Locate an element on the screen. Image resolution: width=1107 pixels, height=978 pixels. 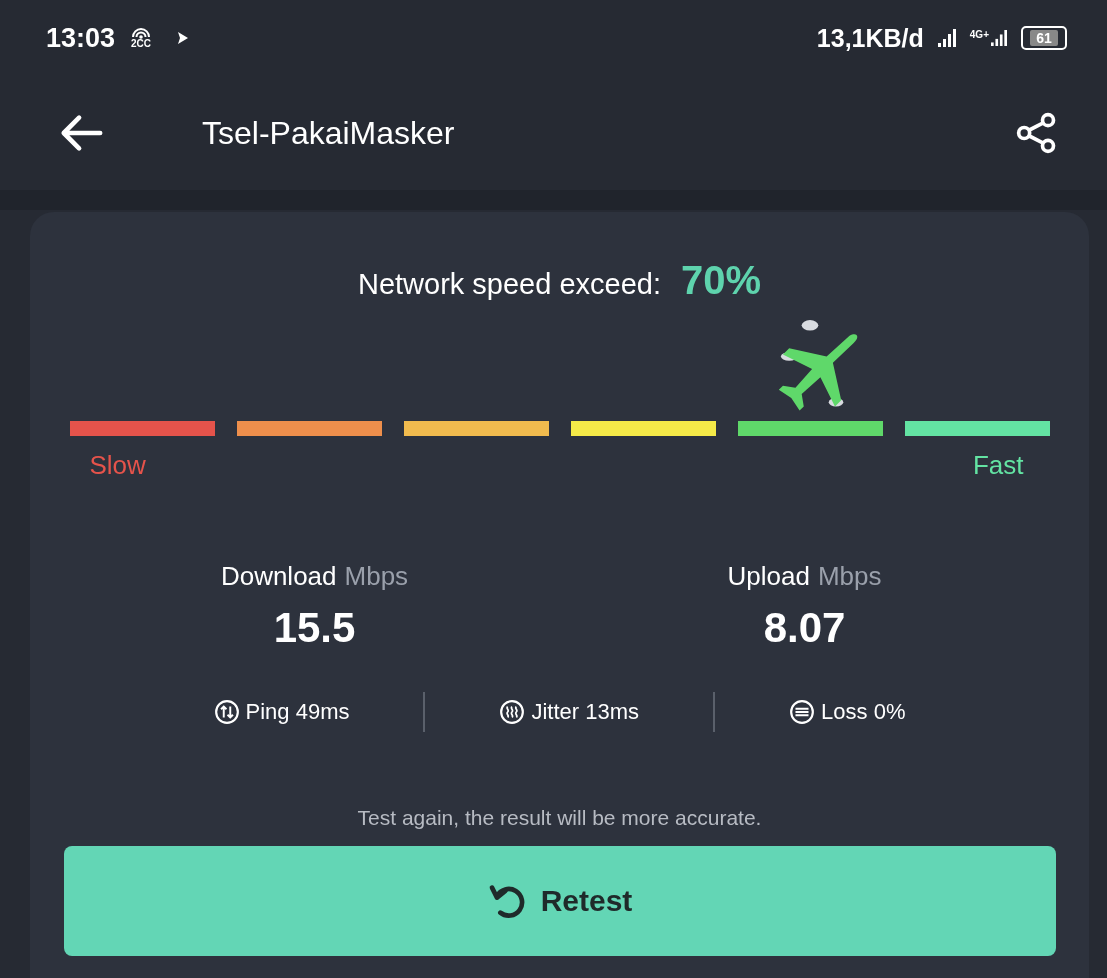
hint-text: Test again, the result will be more accurate. is located at coordinates (559, 818).